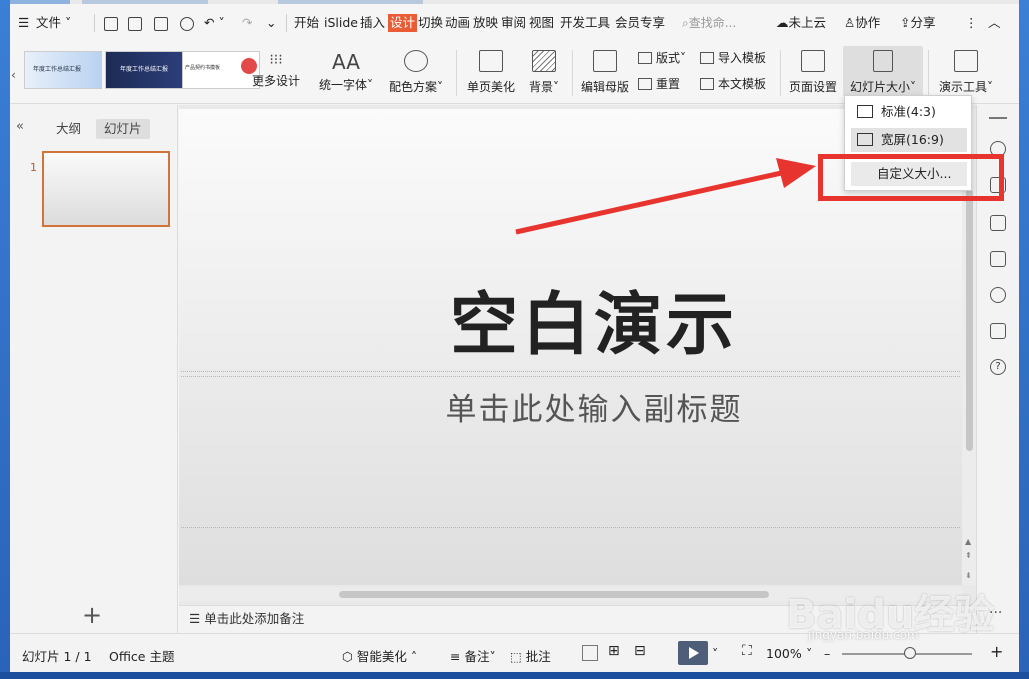 This screenshot has height=679, width=1029. I want to click on unify-font-button: AA 统一字体˅, so click(346, 71).